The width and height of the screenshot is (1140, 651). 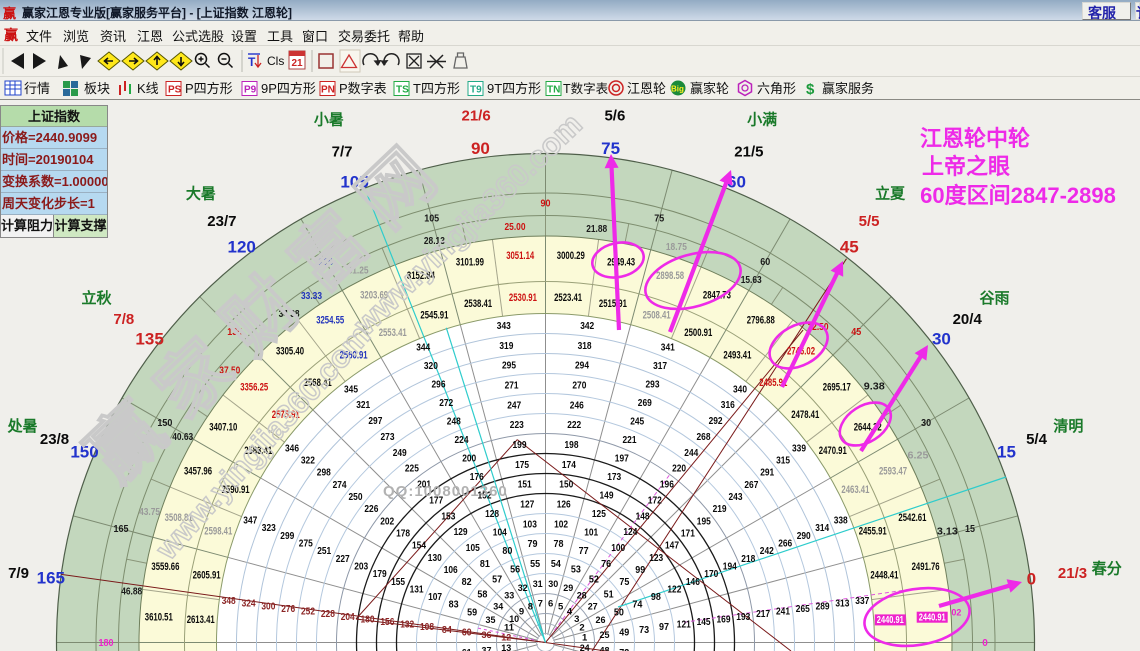 What do you see at coordinates (624, 649) in the screenshot?
I see `svg-text: 72` at bounding box center [624, 649].